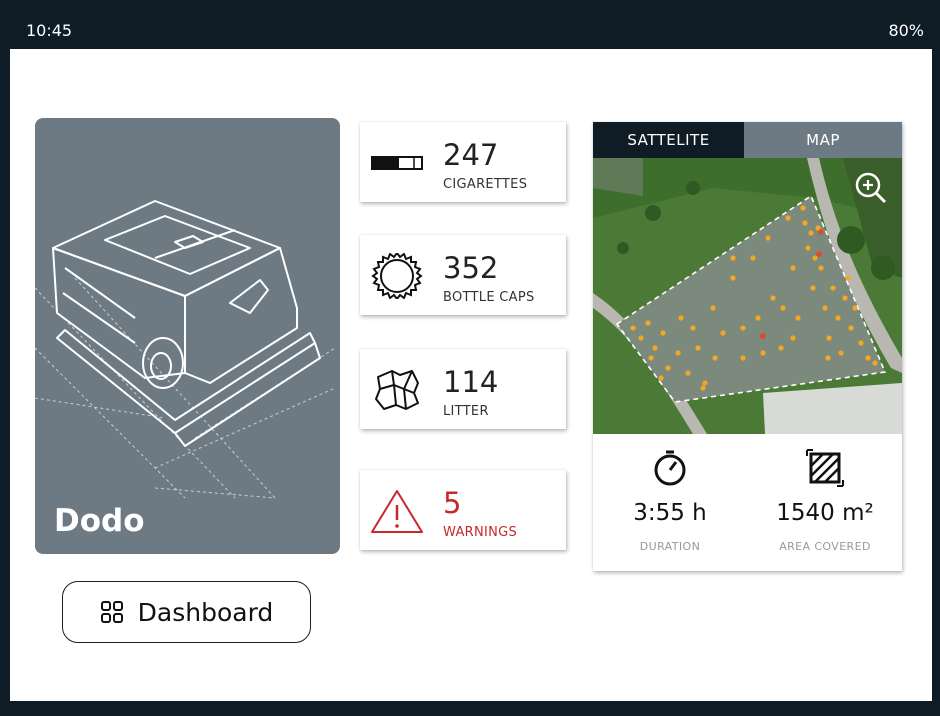  Describe the element at coordinates (670, 546) in the screenshot. I see `duration-label: DURATION` at that location.